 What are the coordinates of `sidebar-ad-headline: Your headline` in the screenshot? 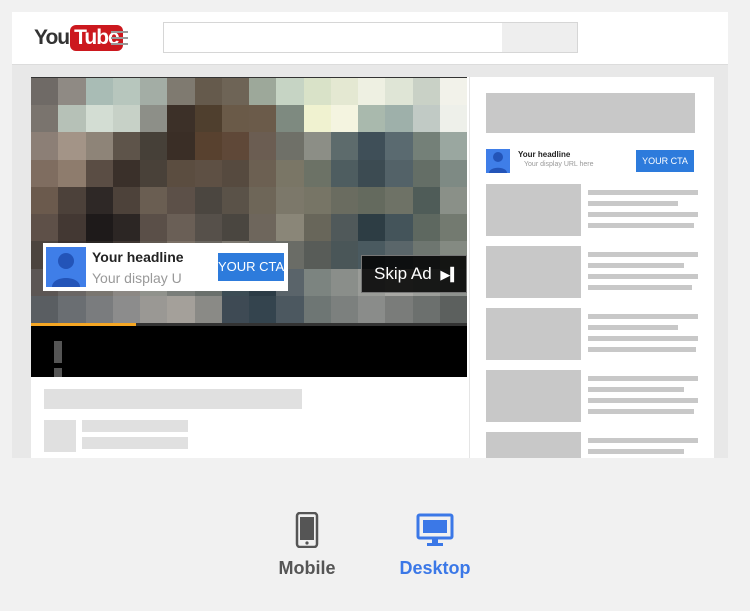 It's located at (544, 154).